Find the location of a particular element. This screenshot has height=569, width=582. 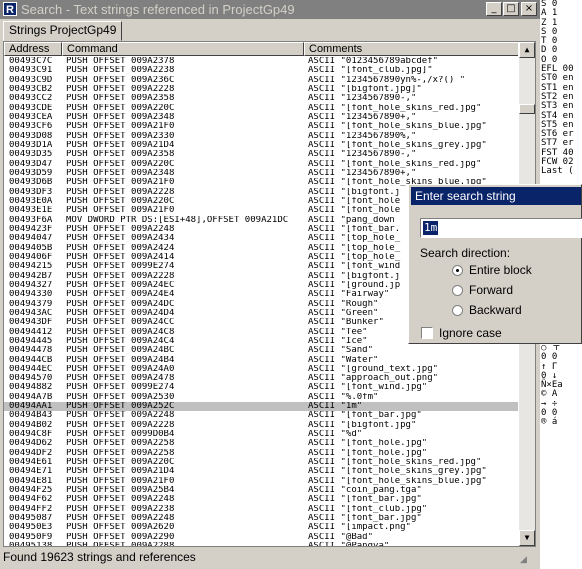

scroll-up-arrow-icon: ▲ is located at coordinates (527, 50).